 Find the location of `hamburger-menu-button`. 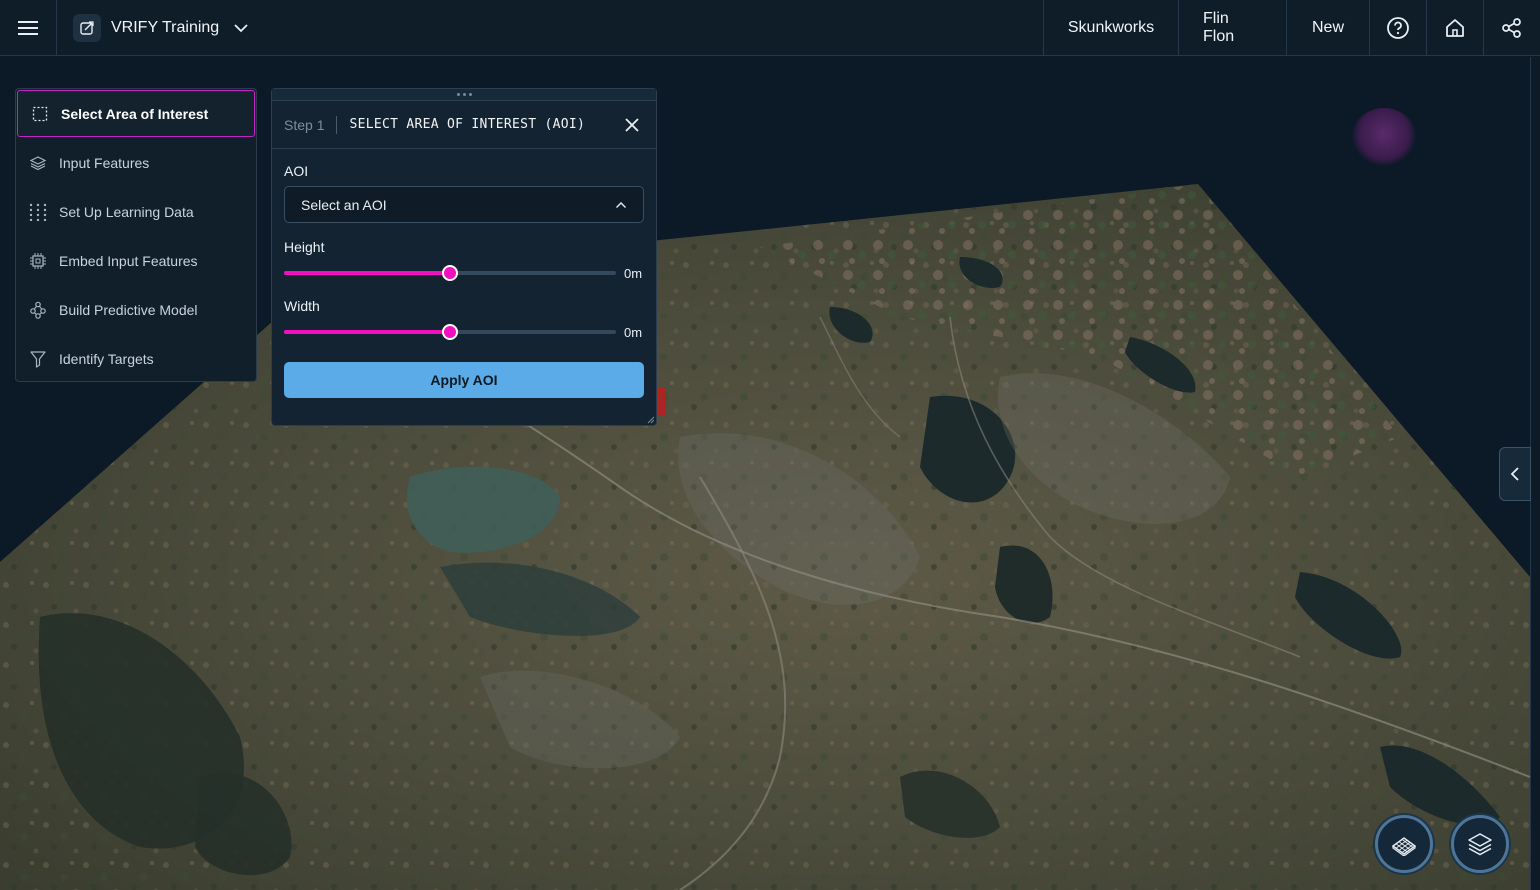

hamburger-menu-button is located at coordinates (28, 27).